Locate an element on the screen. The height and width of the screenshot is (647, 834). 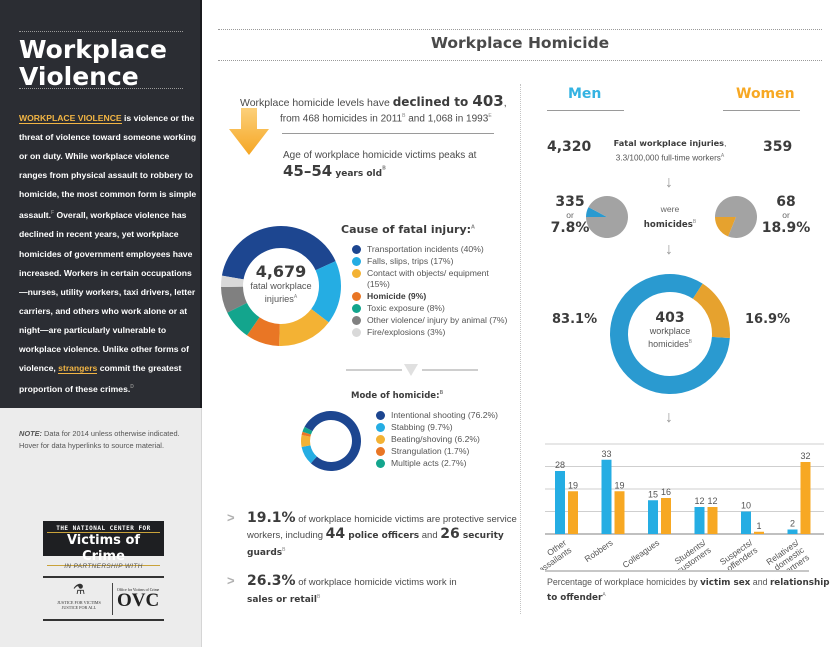
legend-label: Multiple acts (2.7%) is located at coordinates (429, 463).